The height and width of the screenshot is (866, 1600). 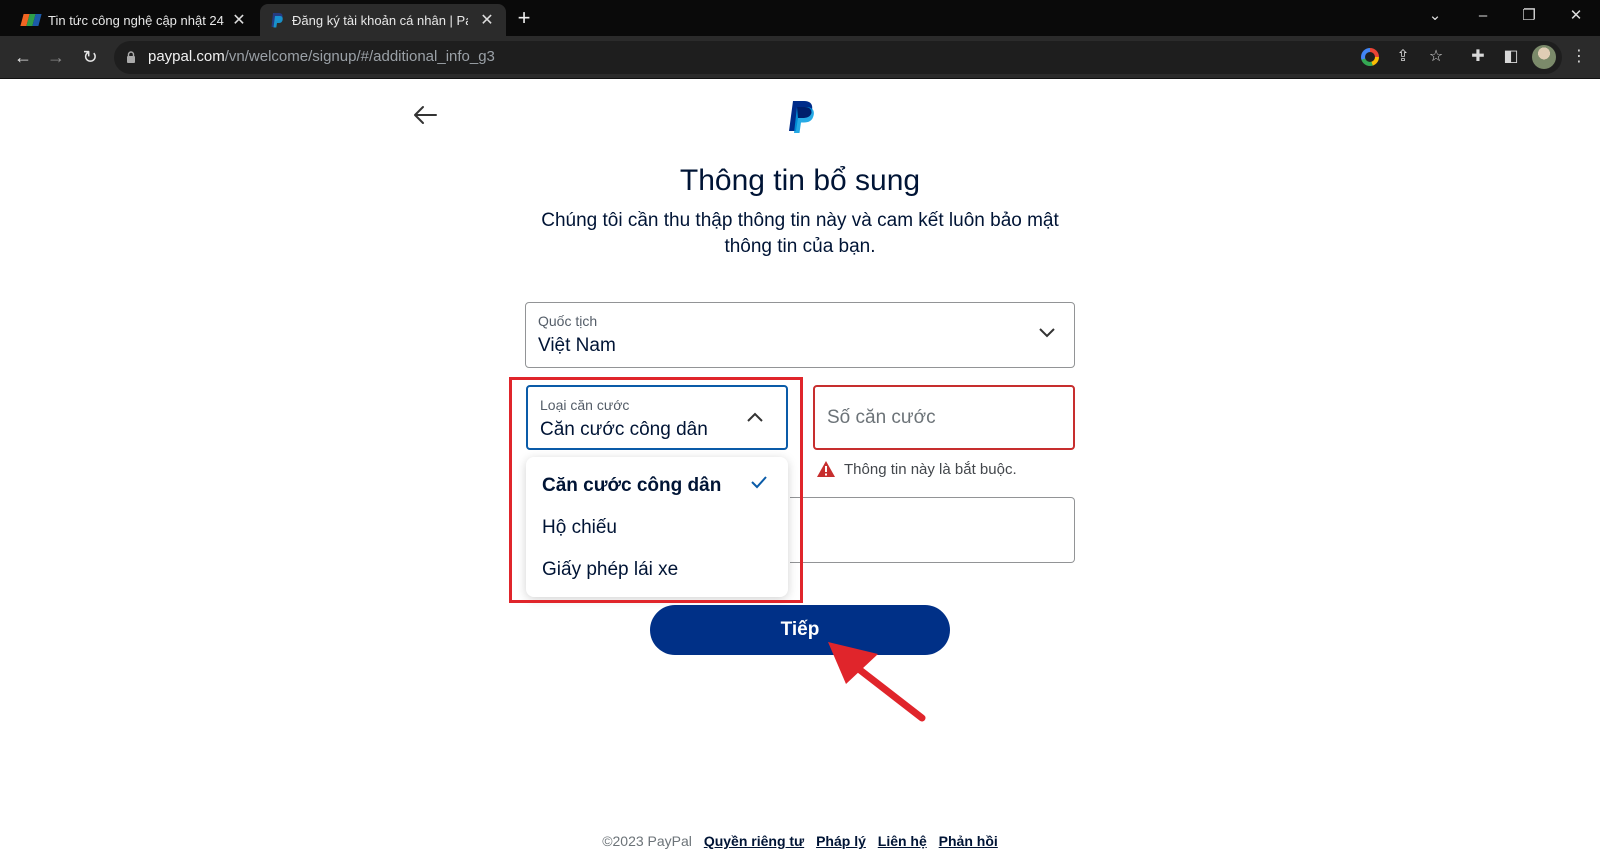 What do you see at coordinates (131, 57) in the screenshot?
I see `lock-icon` at bounding box center [131, 57].